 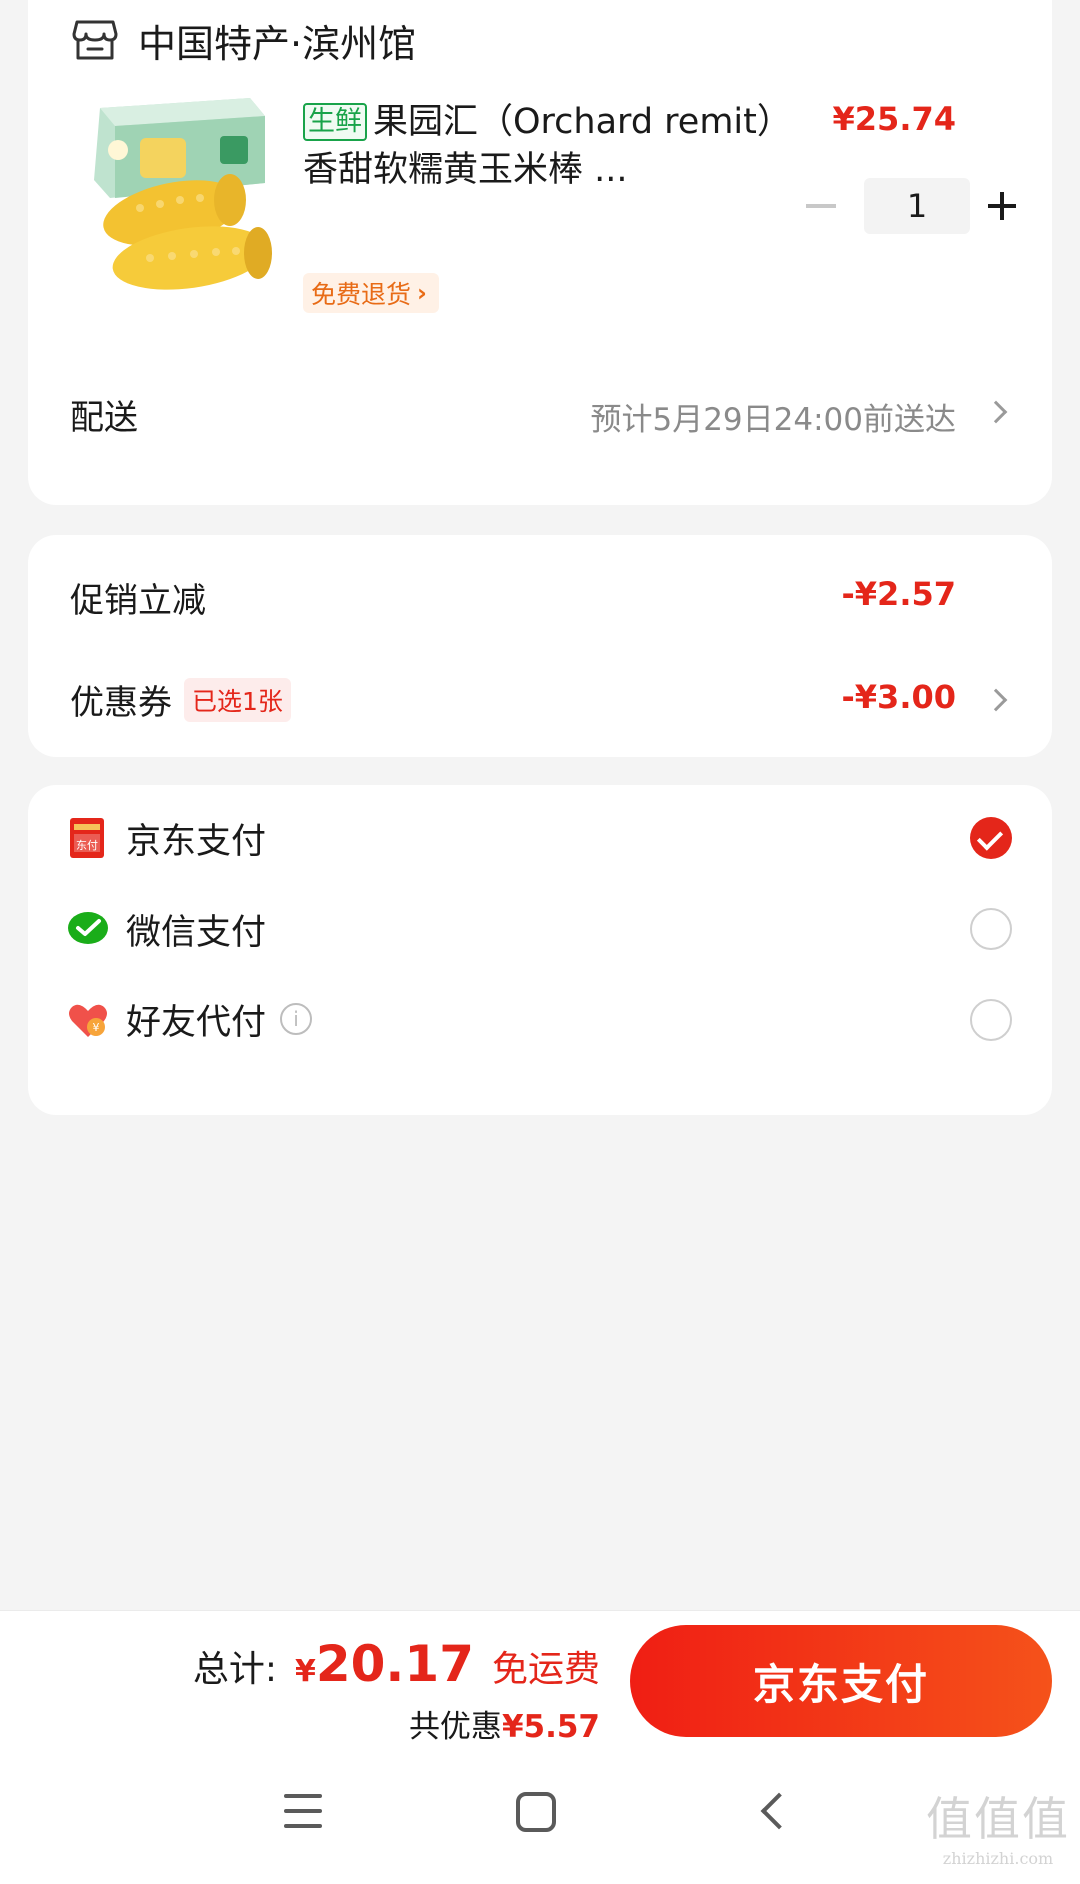 I want to click on free-return-badge: 免费退货 ›, so click(x=371, y=293).